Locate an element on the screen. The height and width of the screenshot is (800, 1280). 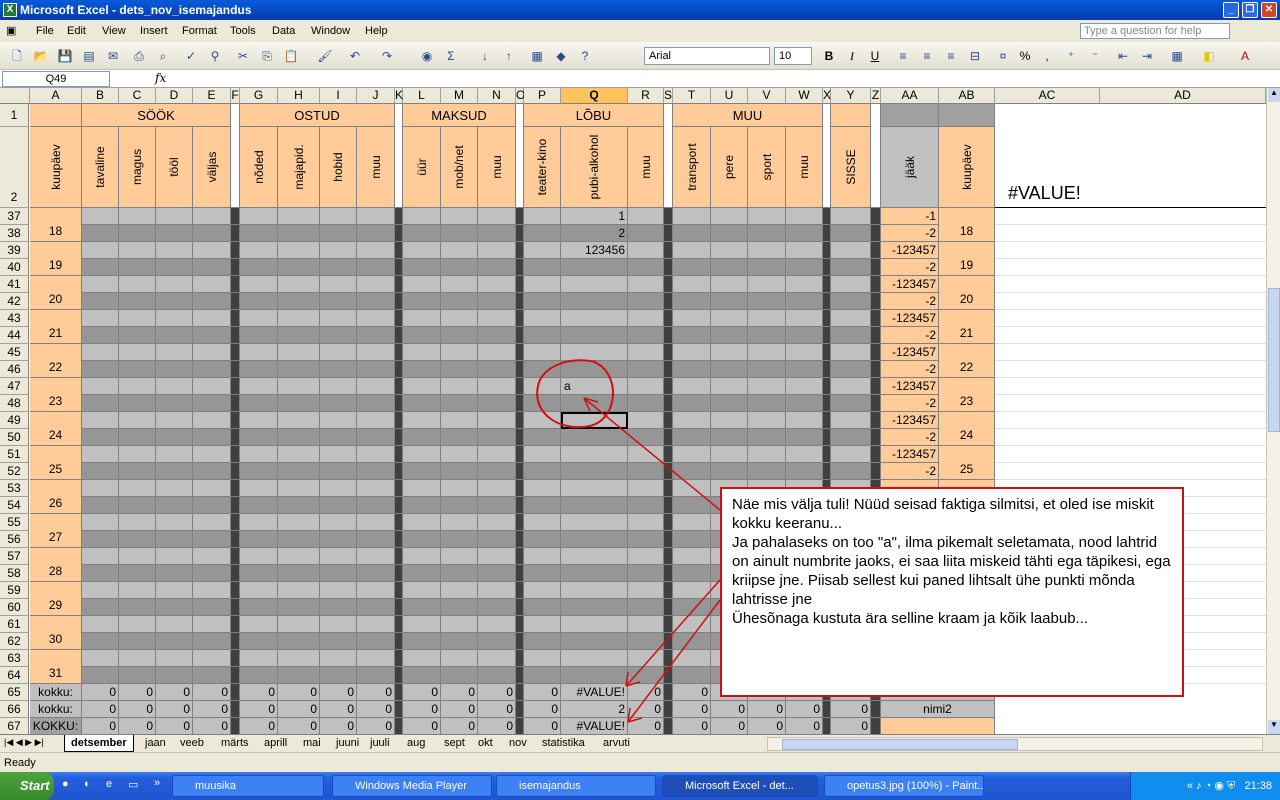
date-cell: 18 is located at coordinates (56, 225).